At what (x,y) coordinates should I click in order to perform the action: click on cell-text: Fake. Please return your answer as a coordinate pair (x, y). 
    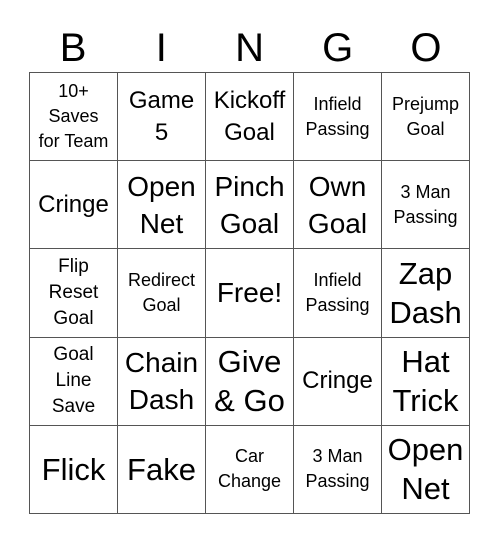
    Looking at the image, I should click on (161, 469).